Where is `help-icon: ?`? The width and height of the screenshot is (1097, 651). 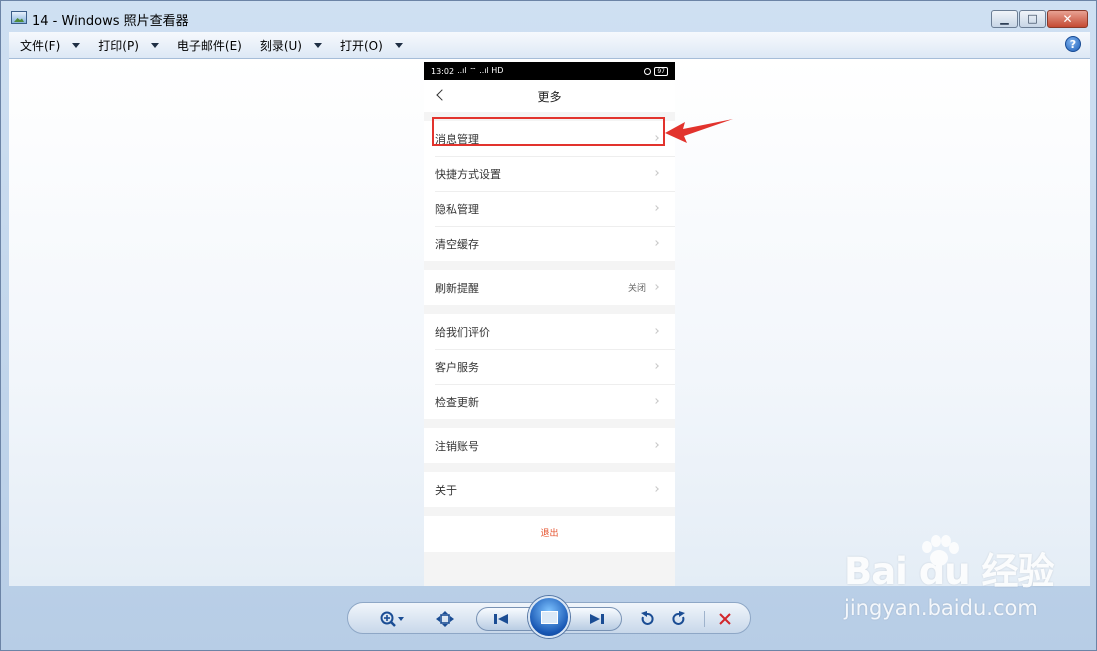 help-icon: ? is located at coordinates (1073, 44).